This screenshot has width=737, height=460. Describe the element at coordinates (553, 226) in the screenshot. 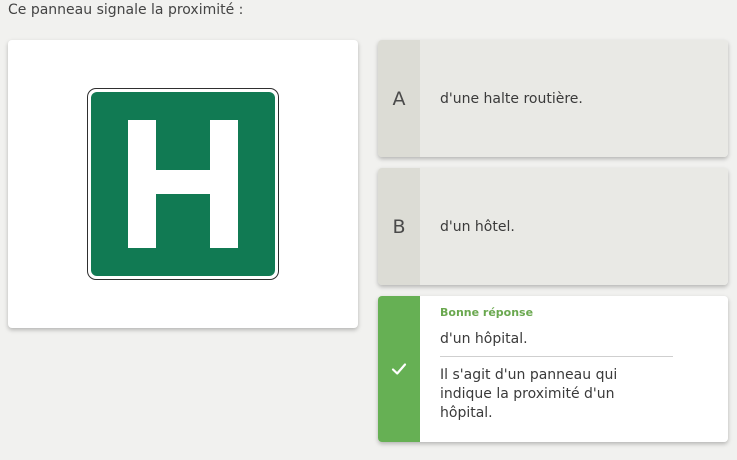

I see `answer-option-b: B d'un hôtel.` at that location.